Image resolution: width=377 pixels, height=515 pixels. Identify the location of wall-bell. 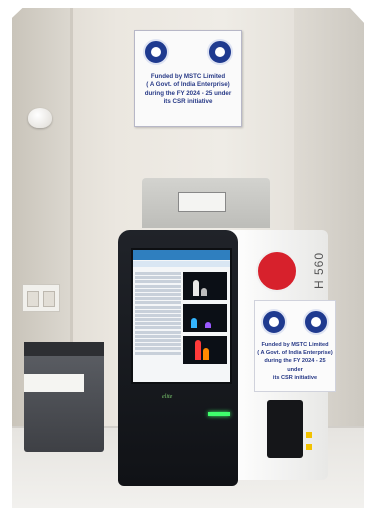
(40, 118).